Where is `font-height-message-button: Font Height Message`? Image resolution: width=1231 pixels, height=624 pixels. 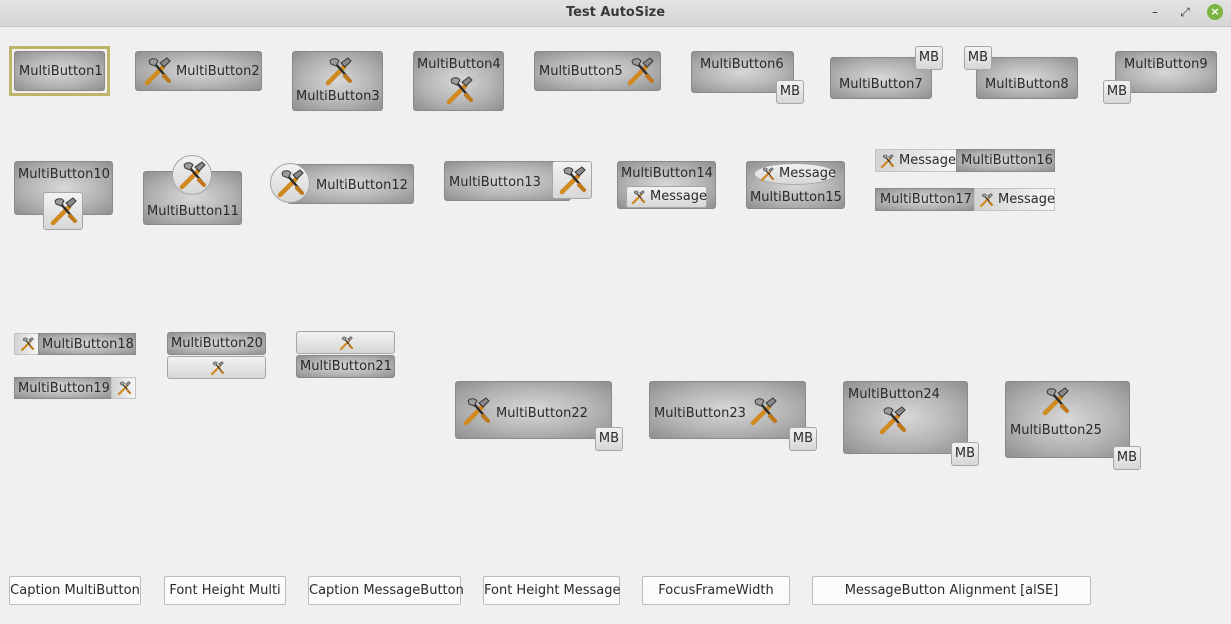 font-height-message-button: Font Height Message is located at coordinates (552, 590).